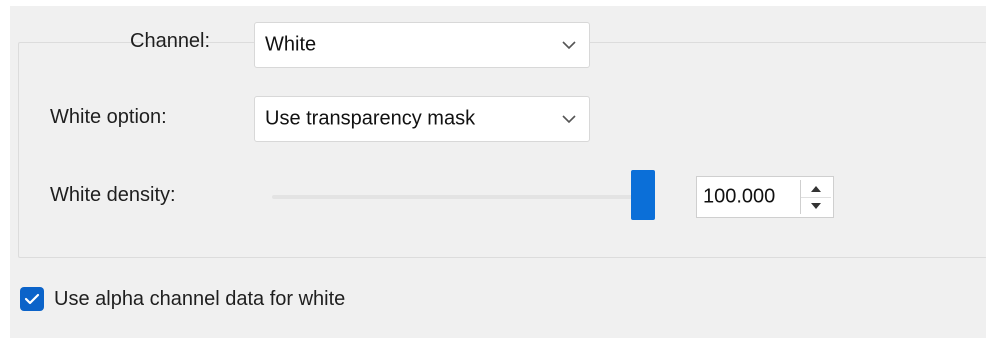 The height and width of the screenshot is (338, 986). What do you see at coordinates (422, 45) in the screenshot?
I see `channel-dropdown: White` at bounding box center [422, 45].